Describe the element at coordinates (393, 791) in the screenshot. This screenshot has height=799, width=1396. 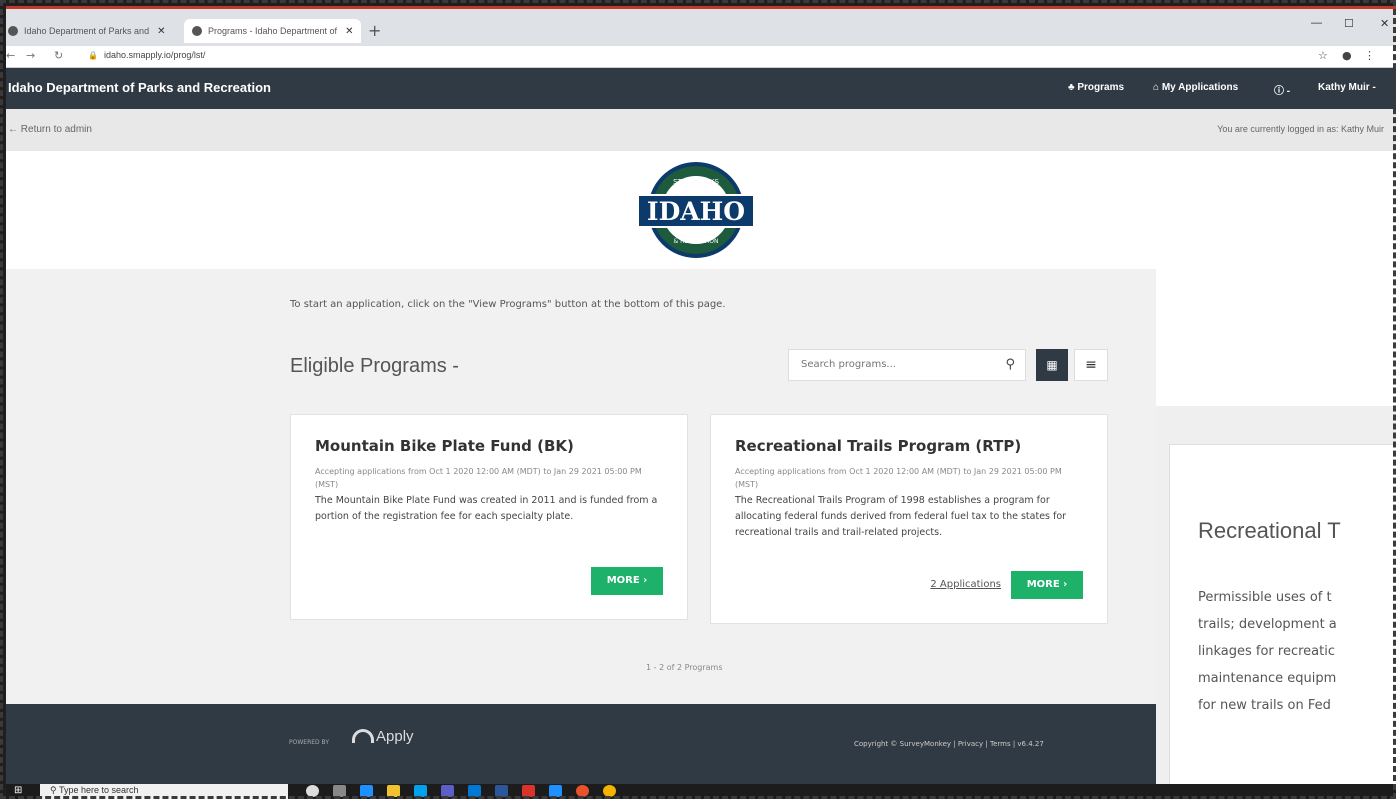
I see `file-explorer-icon` at that location.